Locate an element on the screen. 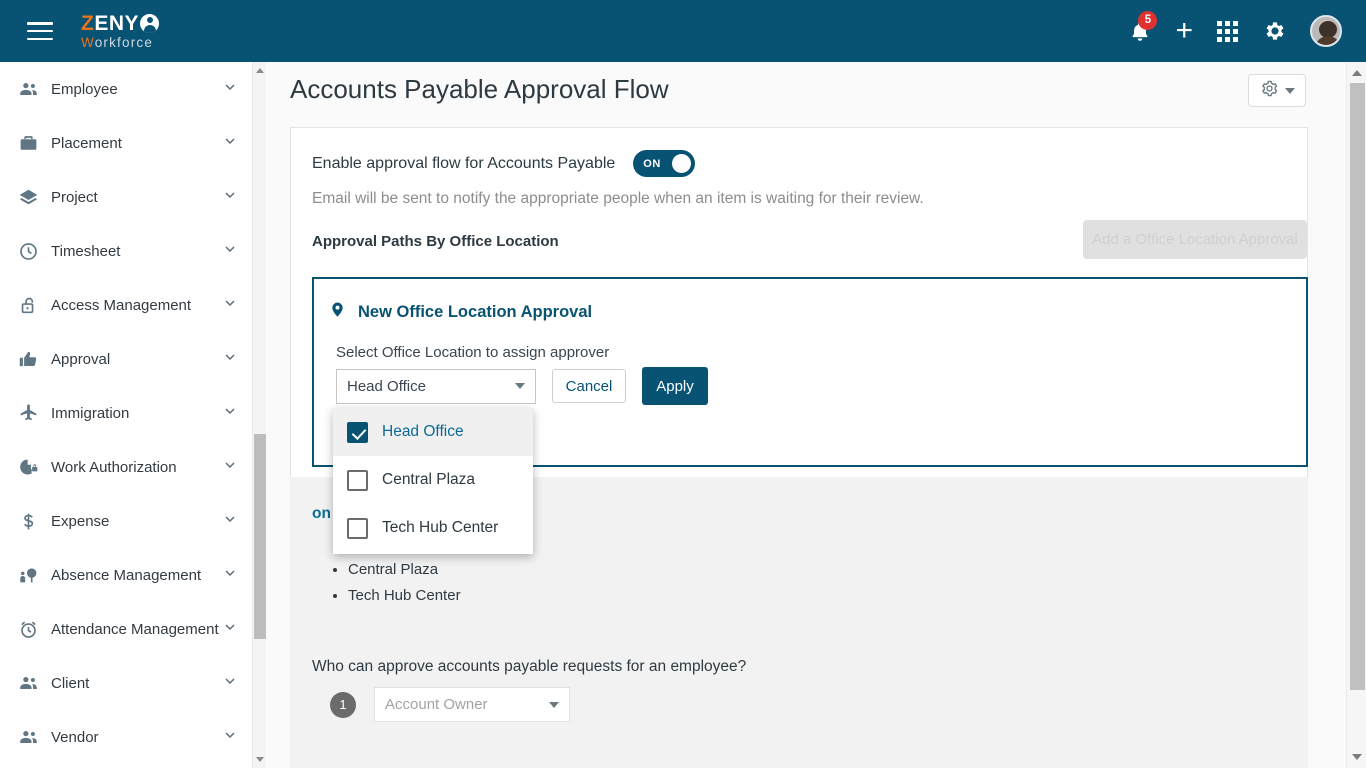 The height and width of the screenshot is (768, 1366). sidebar-item-employee: Employee is located at coordinates (126, 89).